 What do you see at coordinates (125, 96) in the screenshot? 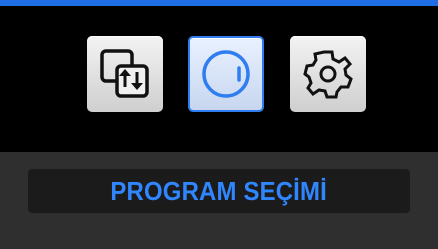
I see `copy-button-reflection` at bounding box center [125, 96].